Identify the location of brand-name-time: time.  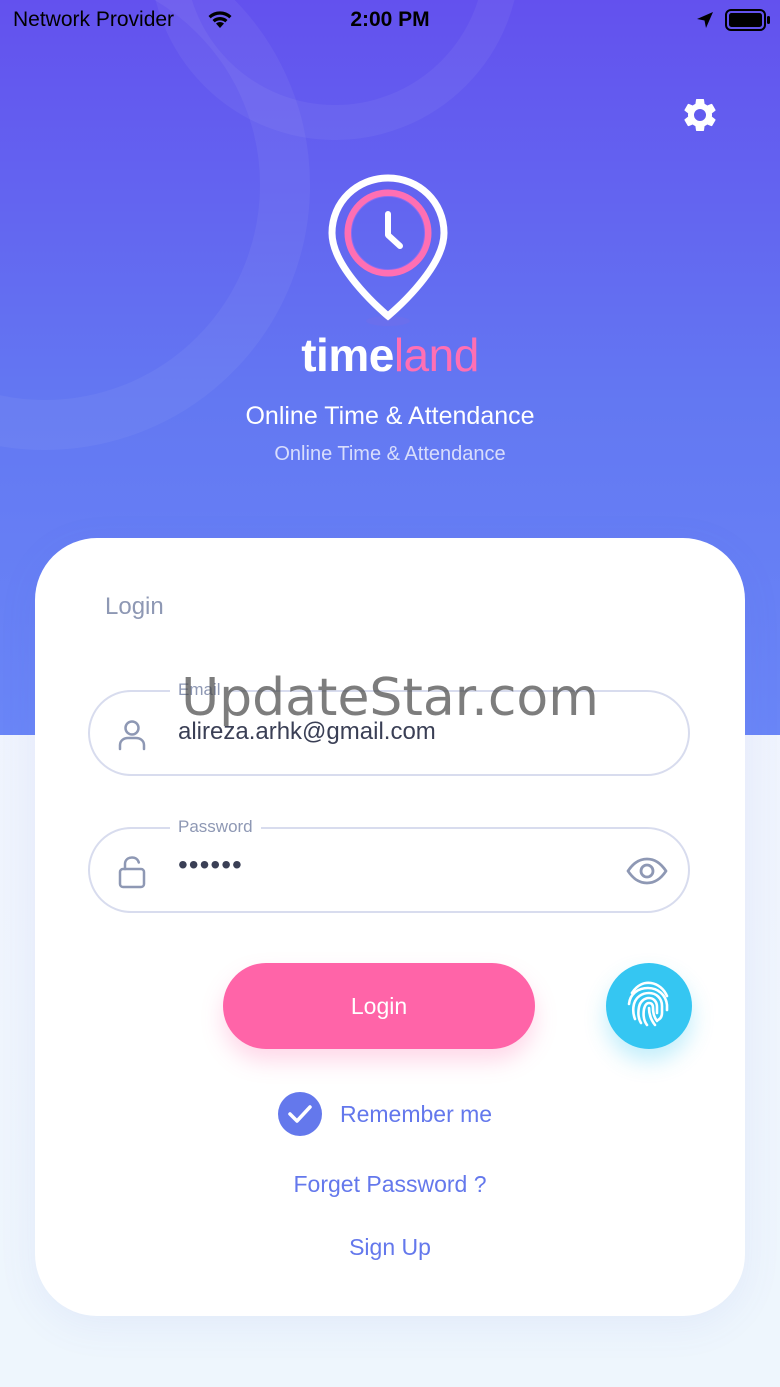
(347, 355).